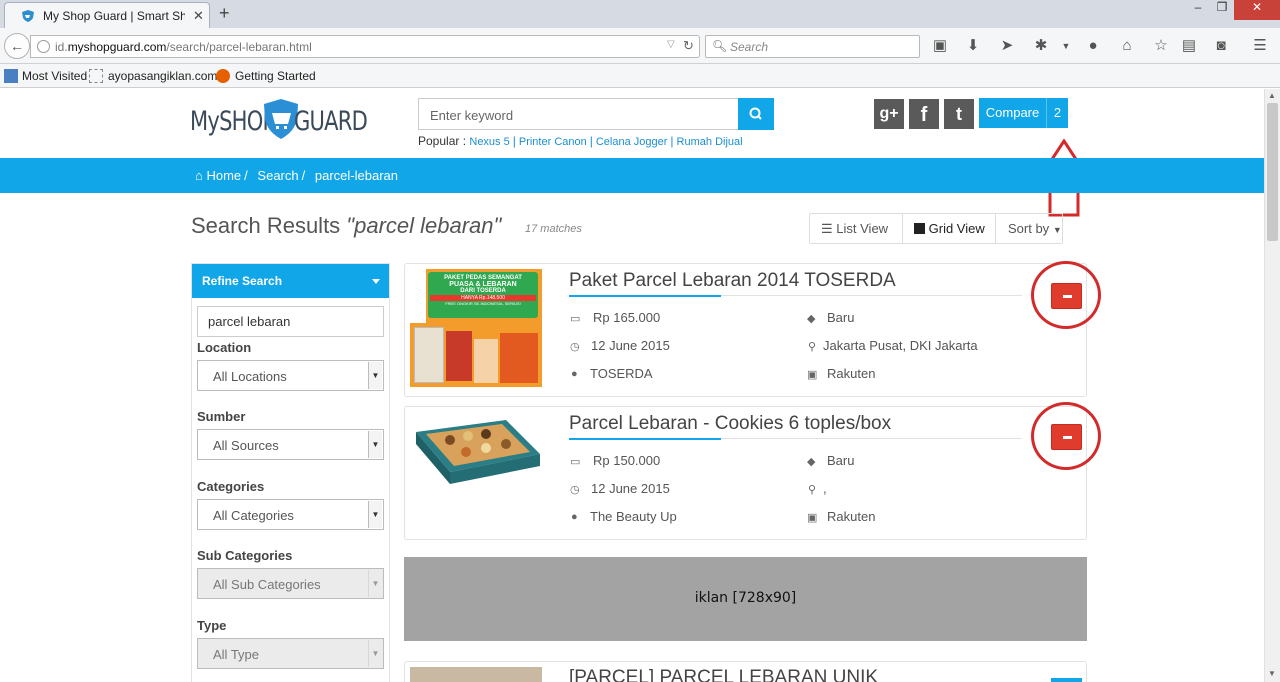 The height and width of the screenshot is (682, 1280). Describe the element at coordinates (1007, 46) in the screenshot. I see `send-icon: ➤` at that location.